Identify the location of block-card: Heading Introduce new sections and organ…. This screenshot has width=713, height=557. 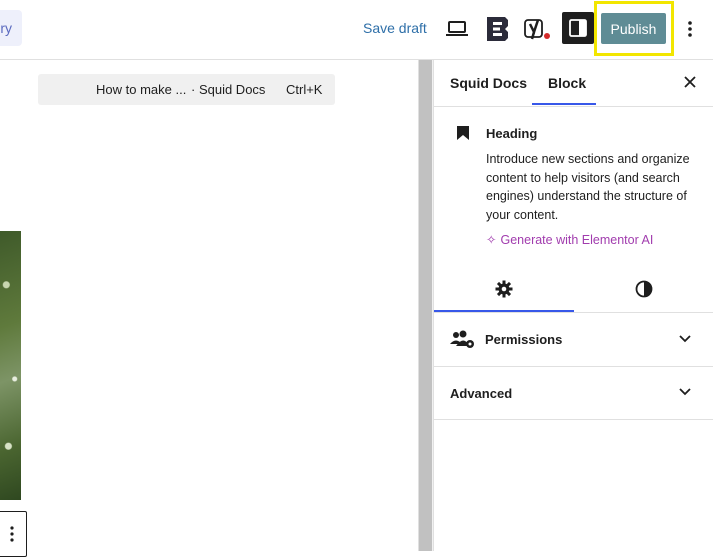
(573, 184).